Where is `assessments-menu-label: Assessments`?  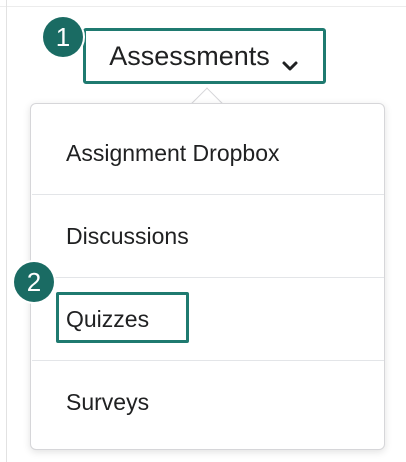
assessments-menu-label: Assessments is located at coordinates (189, 55).